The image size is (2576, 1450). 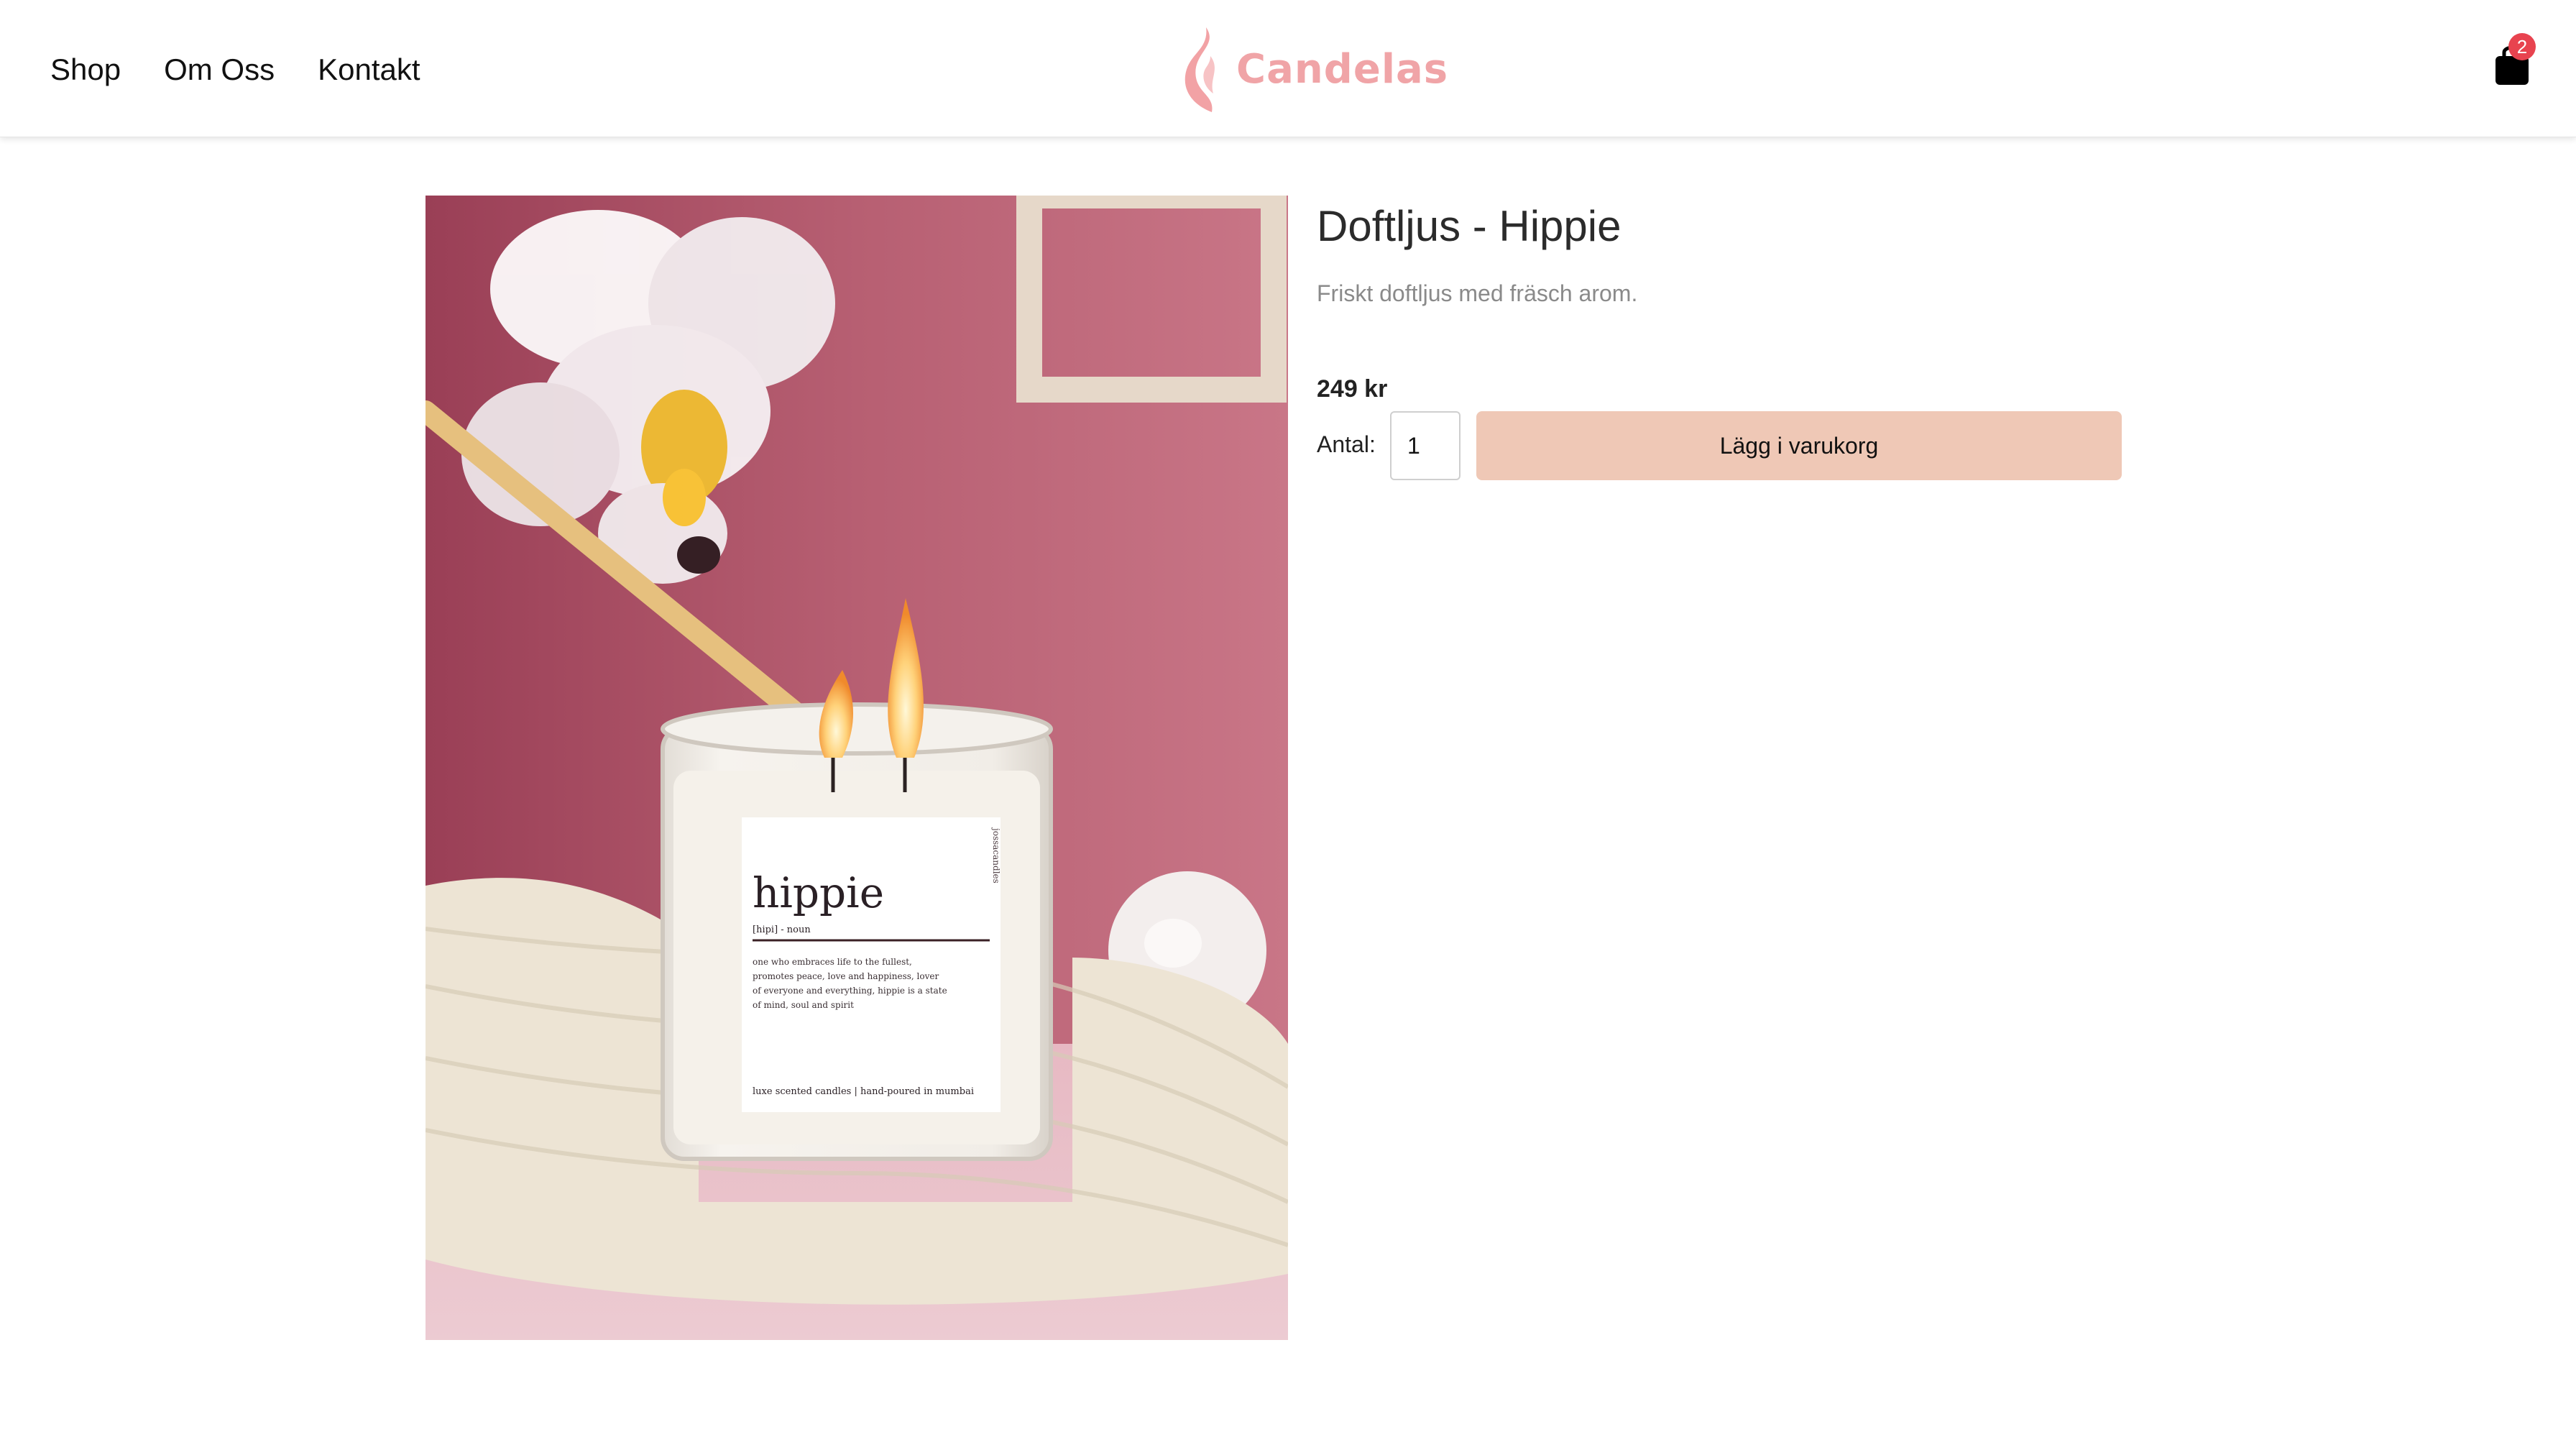 I want to click on site-logo: Candelas, so click(x=1312, y=69).